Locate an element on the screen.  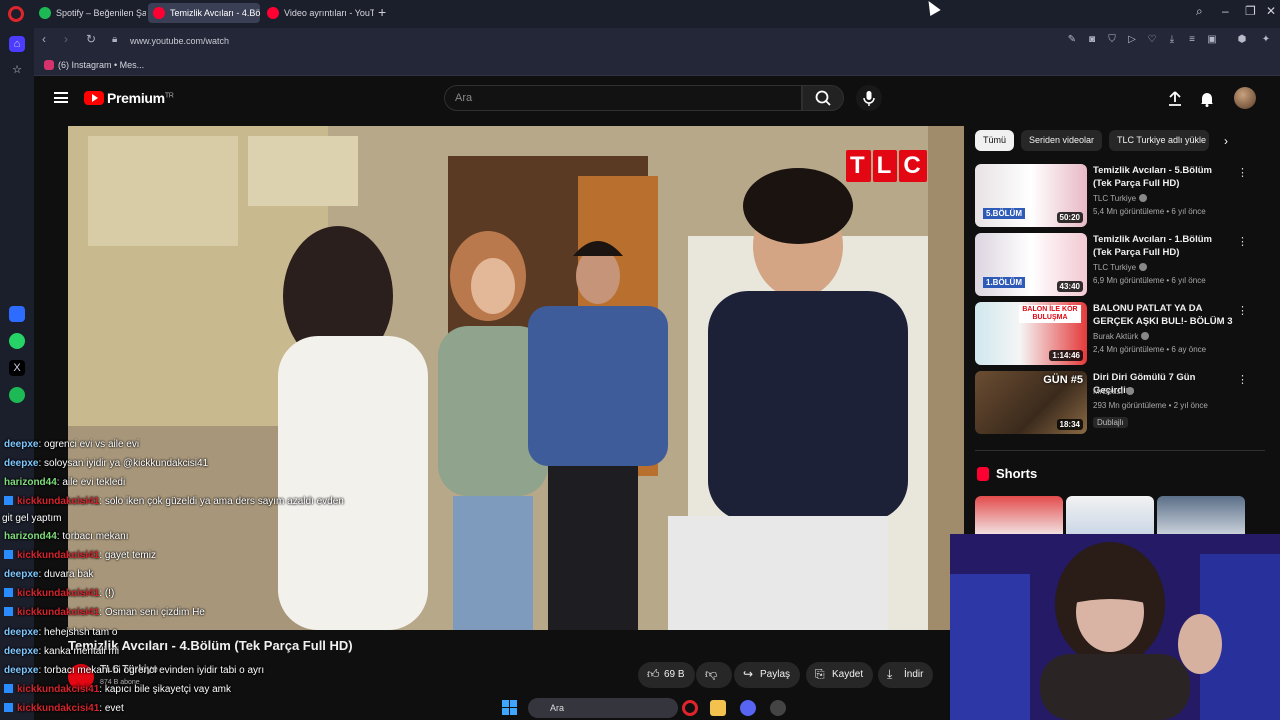
search-button is located at coordinates (823, 98).